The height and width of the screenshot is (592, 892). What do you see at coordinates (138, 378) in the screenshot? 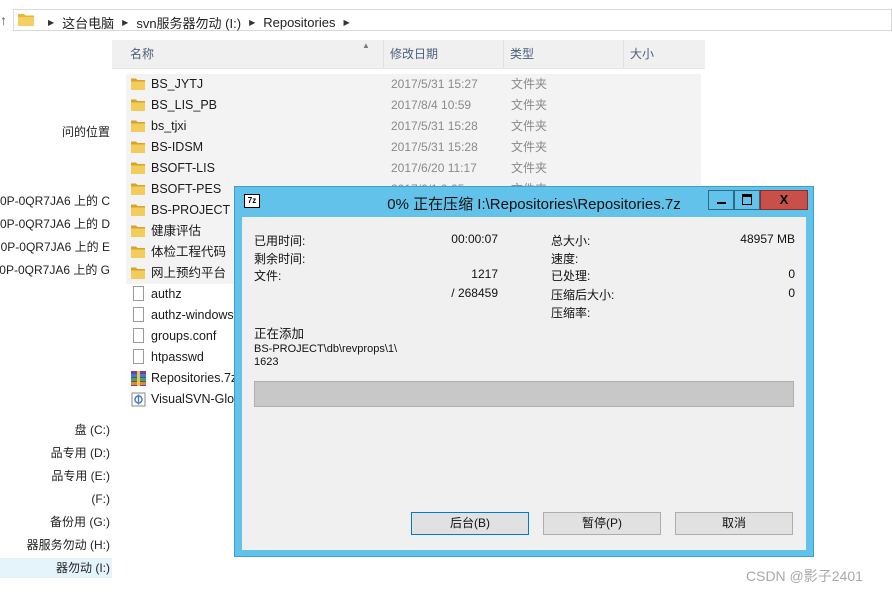
I see `archive-icon` at bounding box center [138, 378].